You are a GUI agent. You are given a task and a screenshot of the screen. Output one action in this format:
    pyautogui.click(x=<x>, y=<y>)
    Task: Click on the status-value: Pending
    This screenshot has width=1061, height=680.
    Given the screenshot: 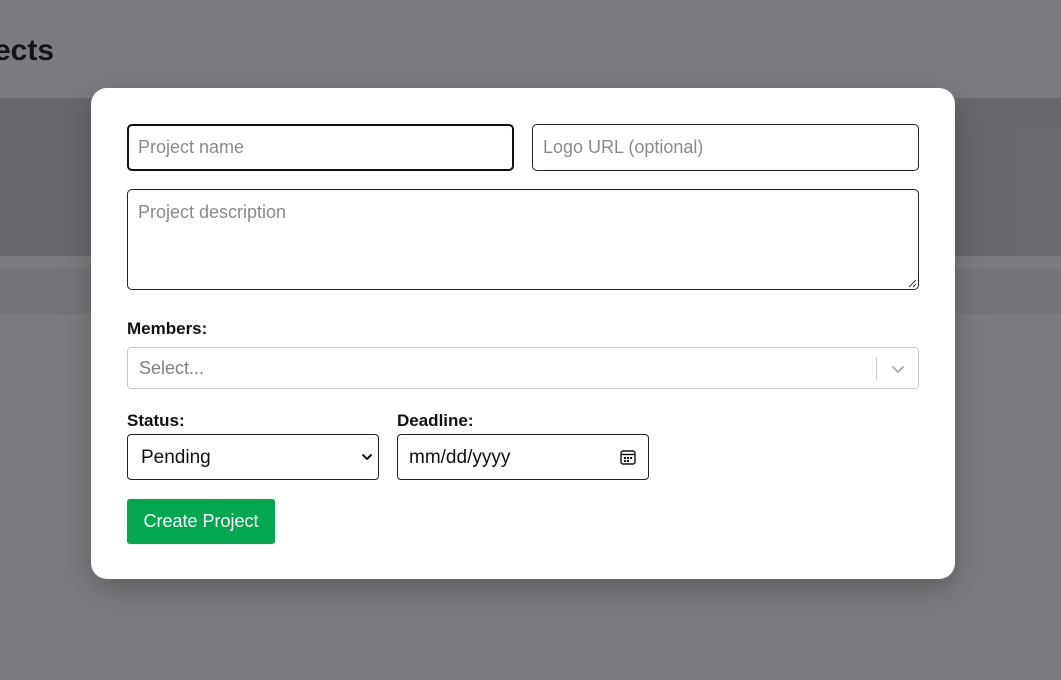 What is the action you would take?
    pyautogui.click(x=176, y=457)
    